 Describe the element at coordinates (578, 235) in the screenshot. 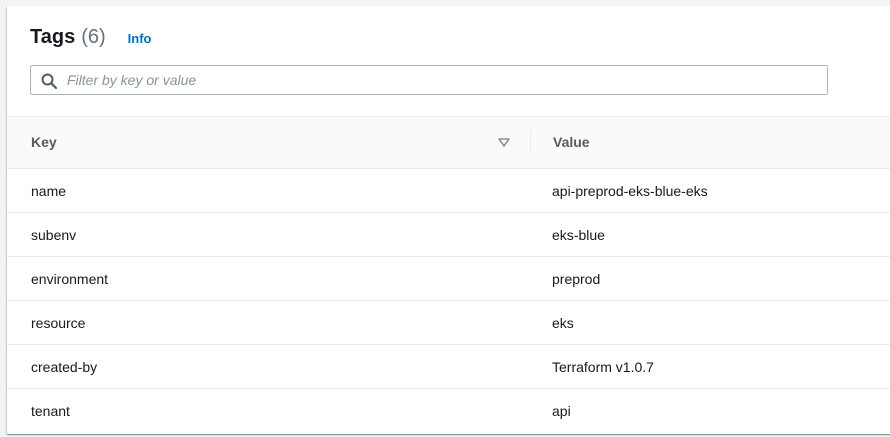

I see `cell-value: eks-blue` at that location.